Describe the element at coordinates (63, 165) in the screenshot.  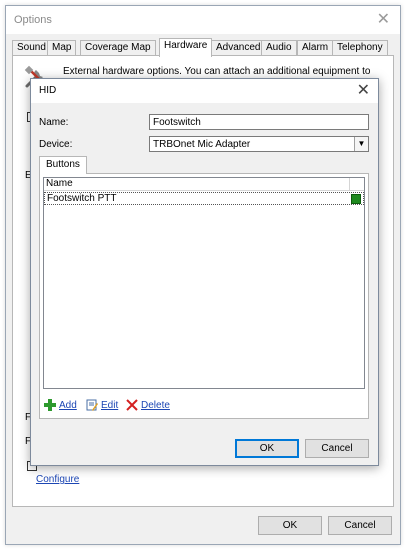
I see `tab-buttons: Buttons` at that location.